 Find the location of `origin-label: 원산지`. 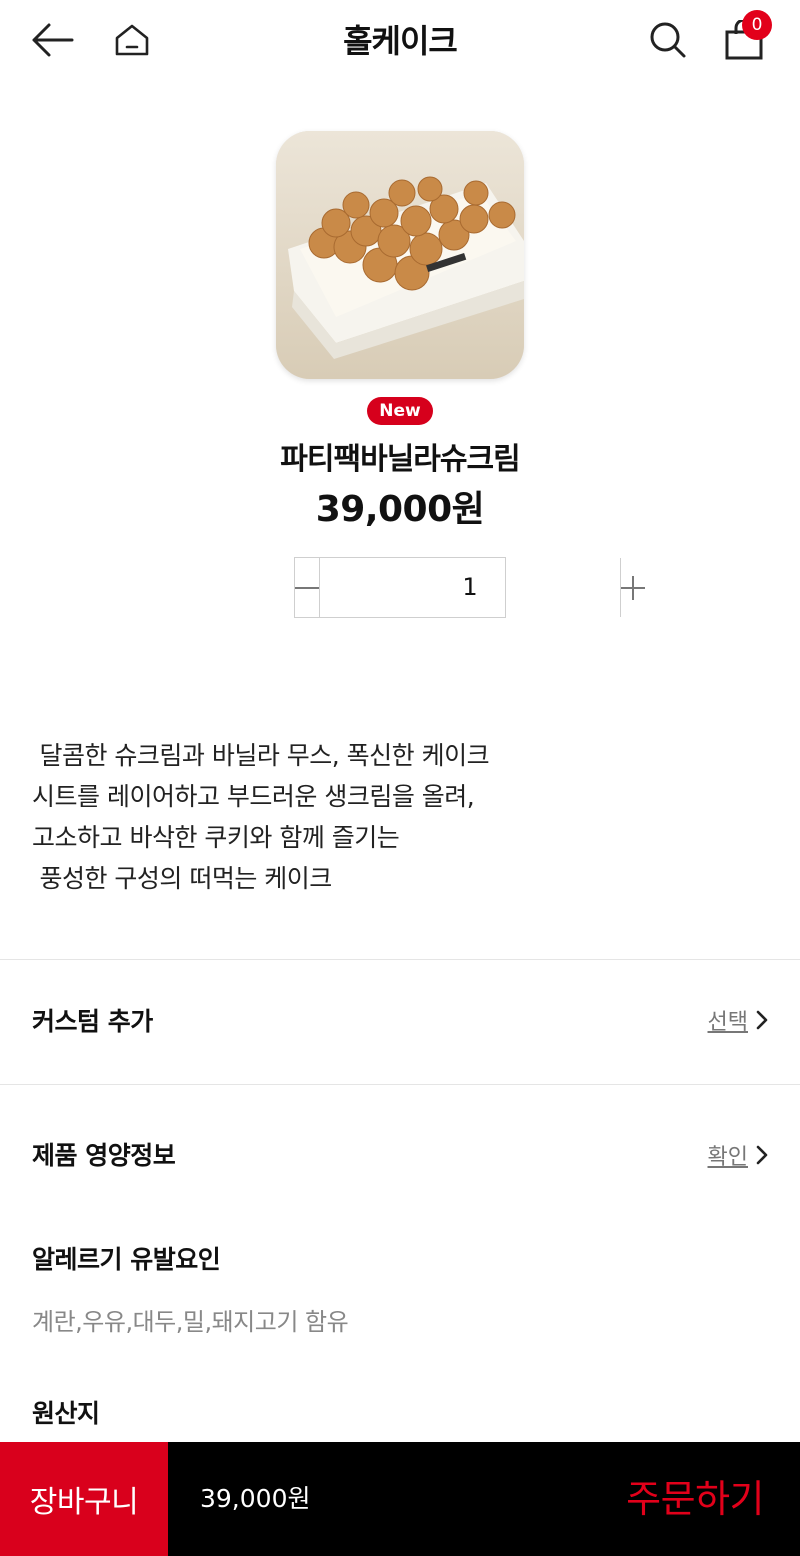

origin-label: 원산지 is located at coordinates (66, 1413).